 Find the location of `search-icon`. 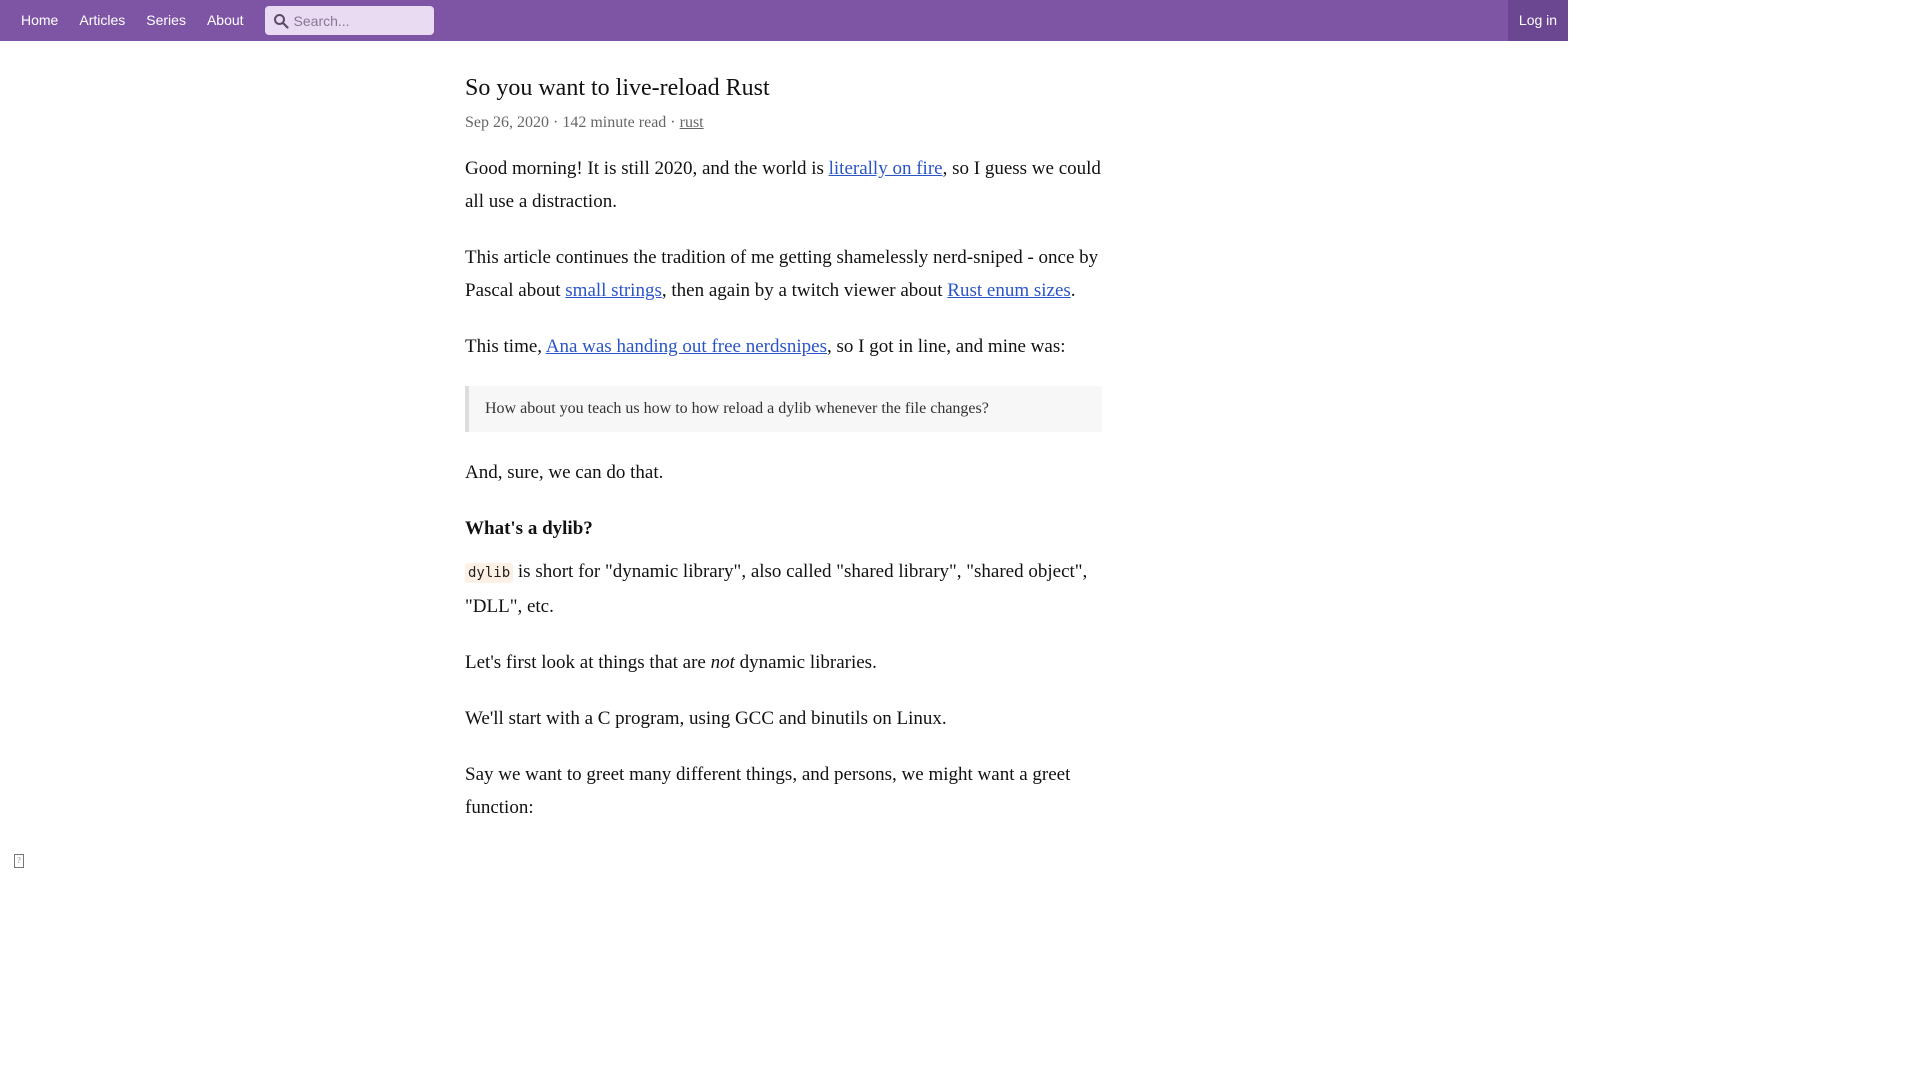

search-icon is located at coordinates (281, 21).